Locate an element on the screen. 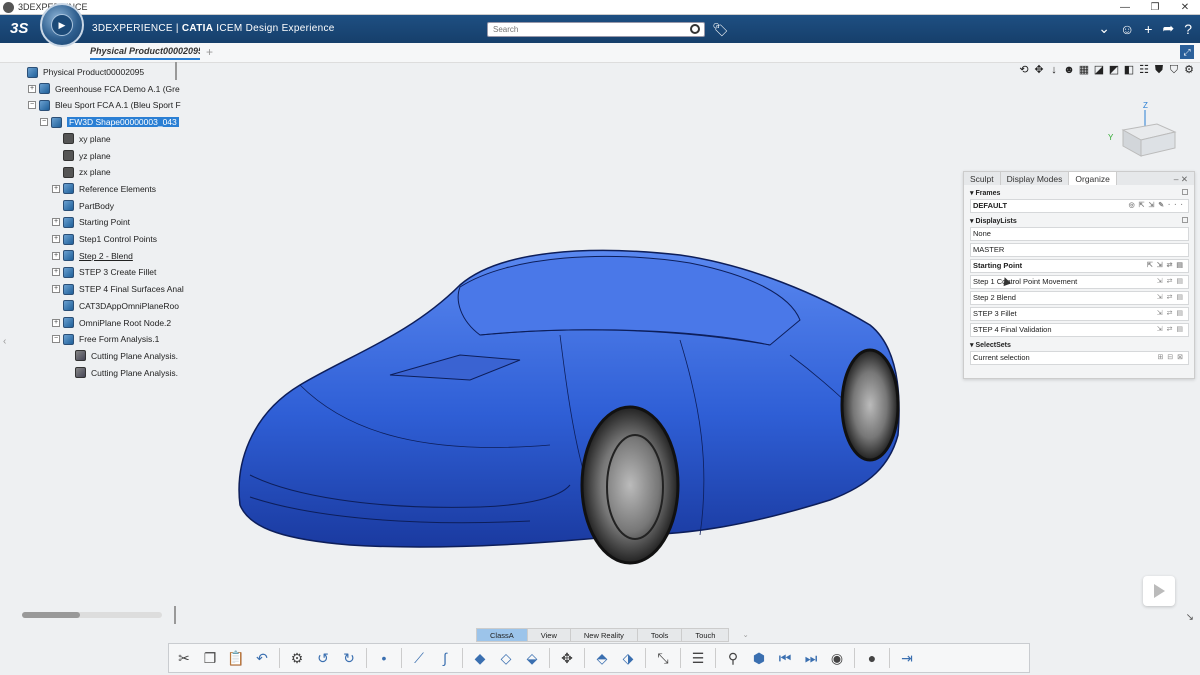 The height and width of the screenshot is (675, 1200). more-tabs-icon: ⌄ is located at coordinates (745, 635).